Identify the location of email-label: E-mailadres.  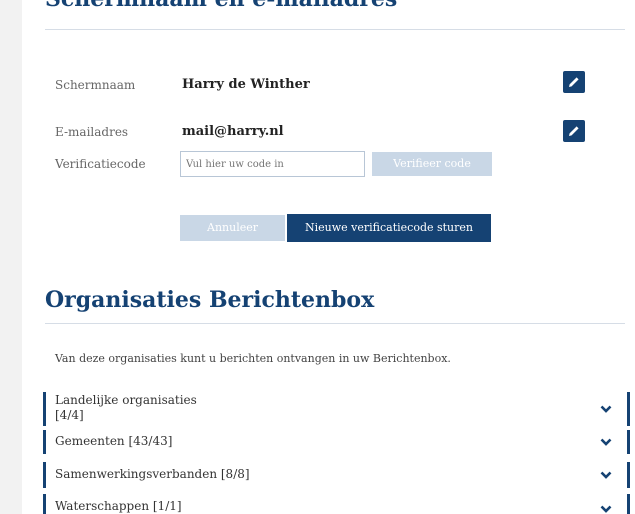
(92, 132).